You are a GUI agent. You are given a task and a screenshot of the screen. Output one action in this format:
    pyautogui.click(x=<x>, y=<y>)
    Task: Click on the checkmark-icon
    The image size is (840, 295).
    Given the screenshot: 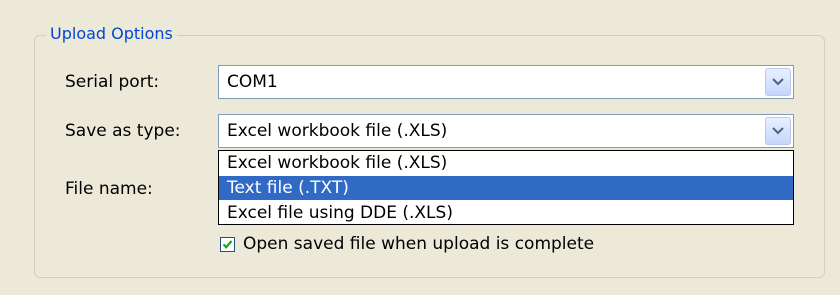 What is the action you would take?
    pyautogui.click(x=227, y=244)
    